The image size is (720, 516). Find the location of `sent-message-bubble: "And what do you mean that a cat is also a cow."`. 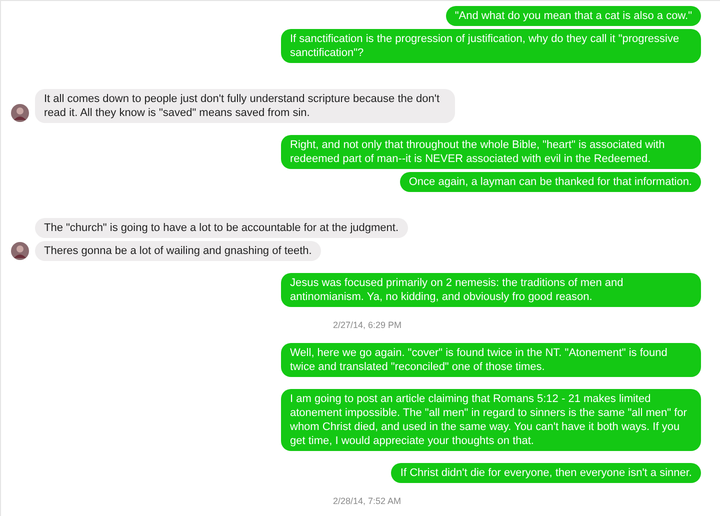

sent-message-bubble: "And what do you mean that a cat is also a cow." is located at coordinates (573, 16).